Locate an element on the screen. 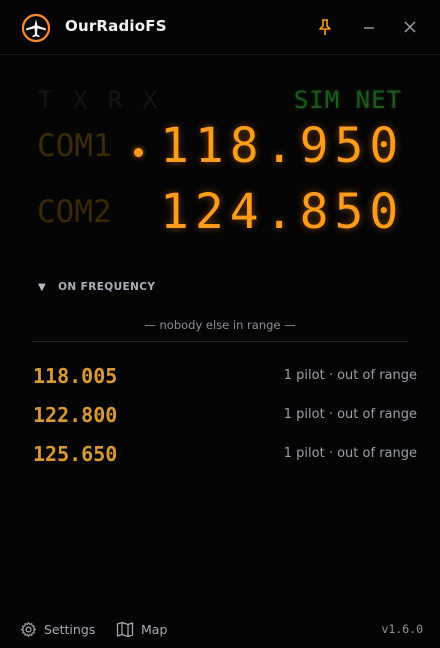 The height and width of the screenshot is (648, 440). on-frequency-header: ON FREQUENCY is located at coordinates (107, 287).